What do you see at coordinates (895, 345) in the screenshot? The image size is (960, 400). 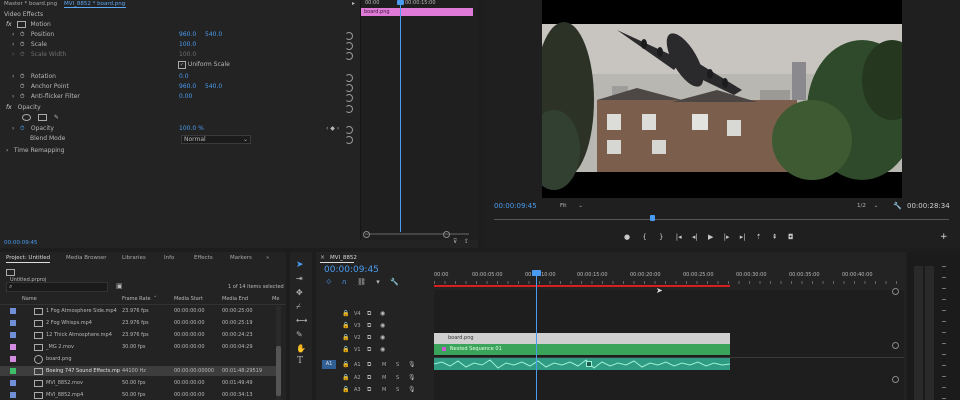 I see `zoom-mid-handle` at bounding box center [895, 345].